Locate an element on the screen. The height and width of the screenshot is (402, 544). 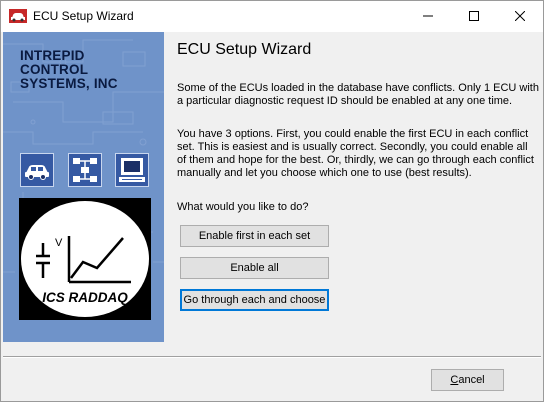
cancel-accelerator: C is located at coordinates (454, 380).